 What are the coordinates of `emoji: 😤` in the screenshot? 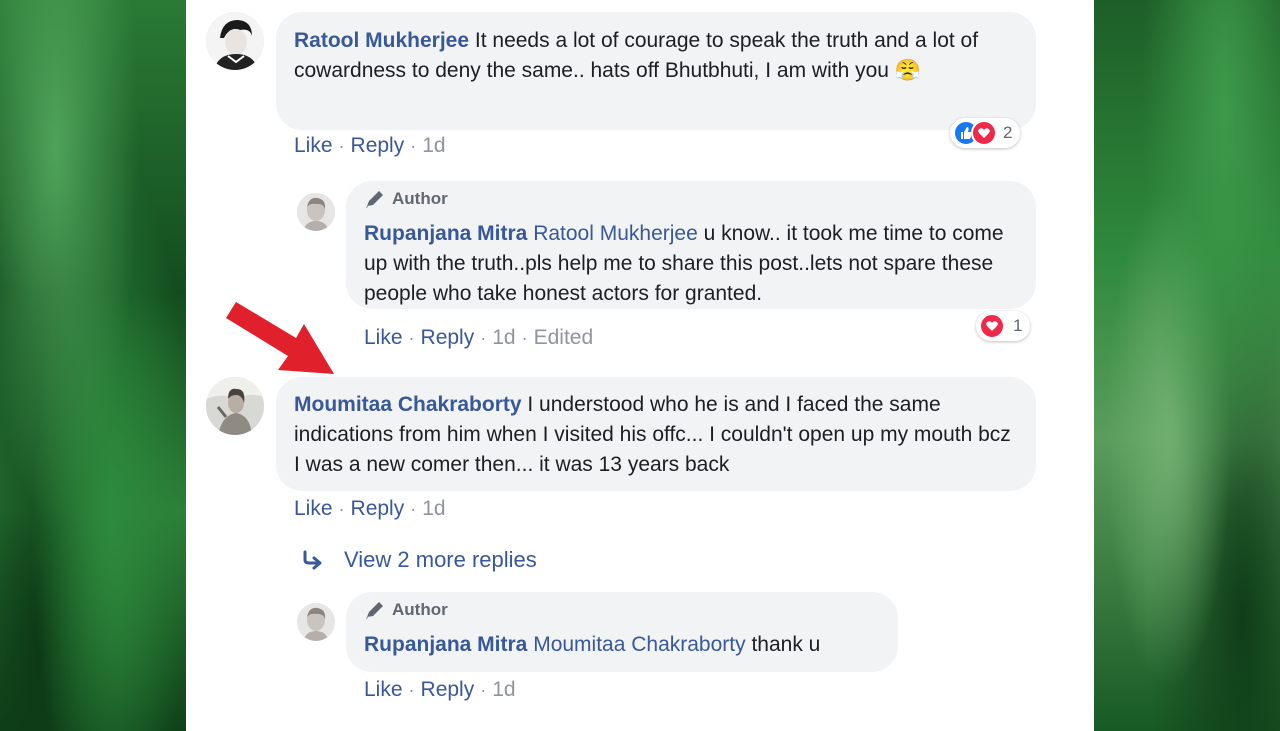 It's located at (907, 70).